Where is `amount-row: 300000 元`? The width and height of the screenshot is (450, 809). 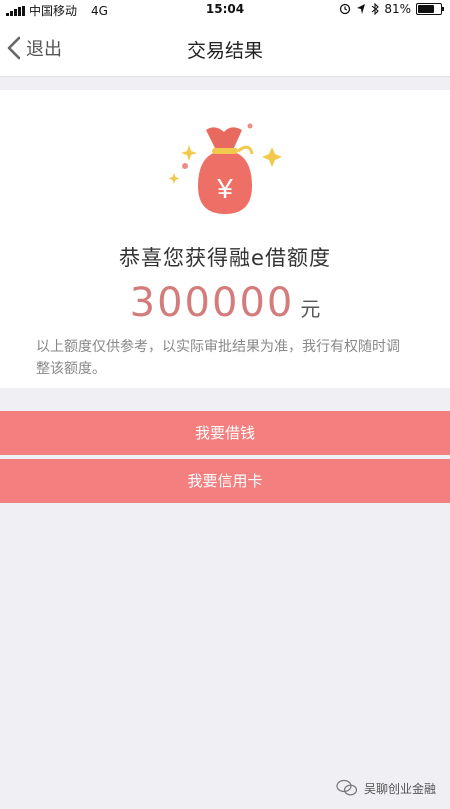
amount-row: 300000 元 is located at coordinates (225, 303).